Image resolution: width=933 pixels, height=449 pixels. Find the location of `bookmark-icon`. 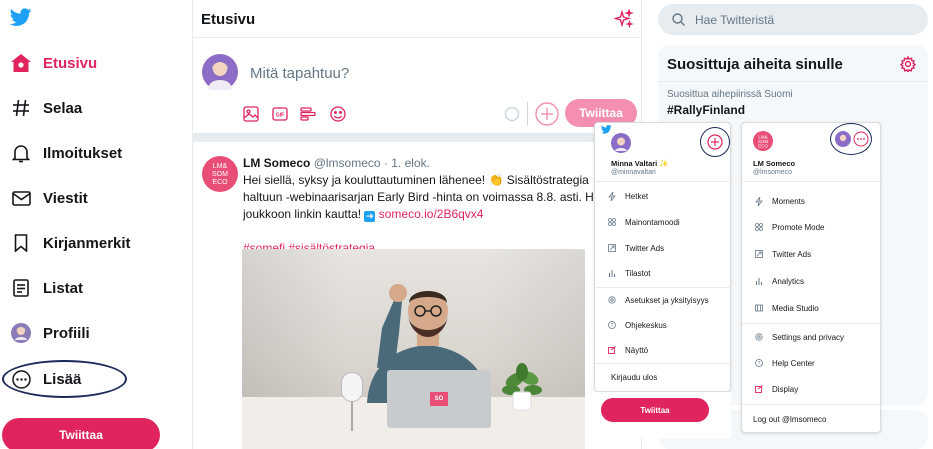

bookmark-icon is located at coordinates (19, 243).